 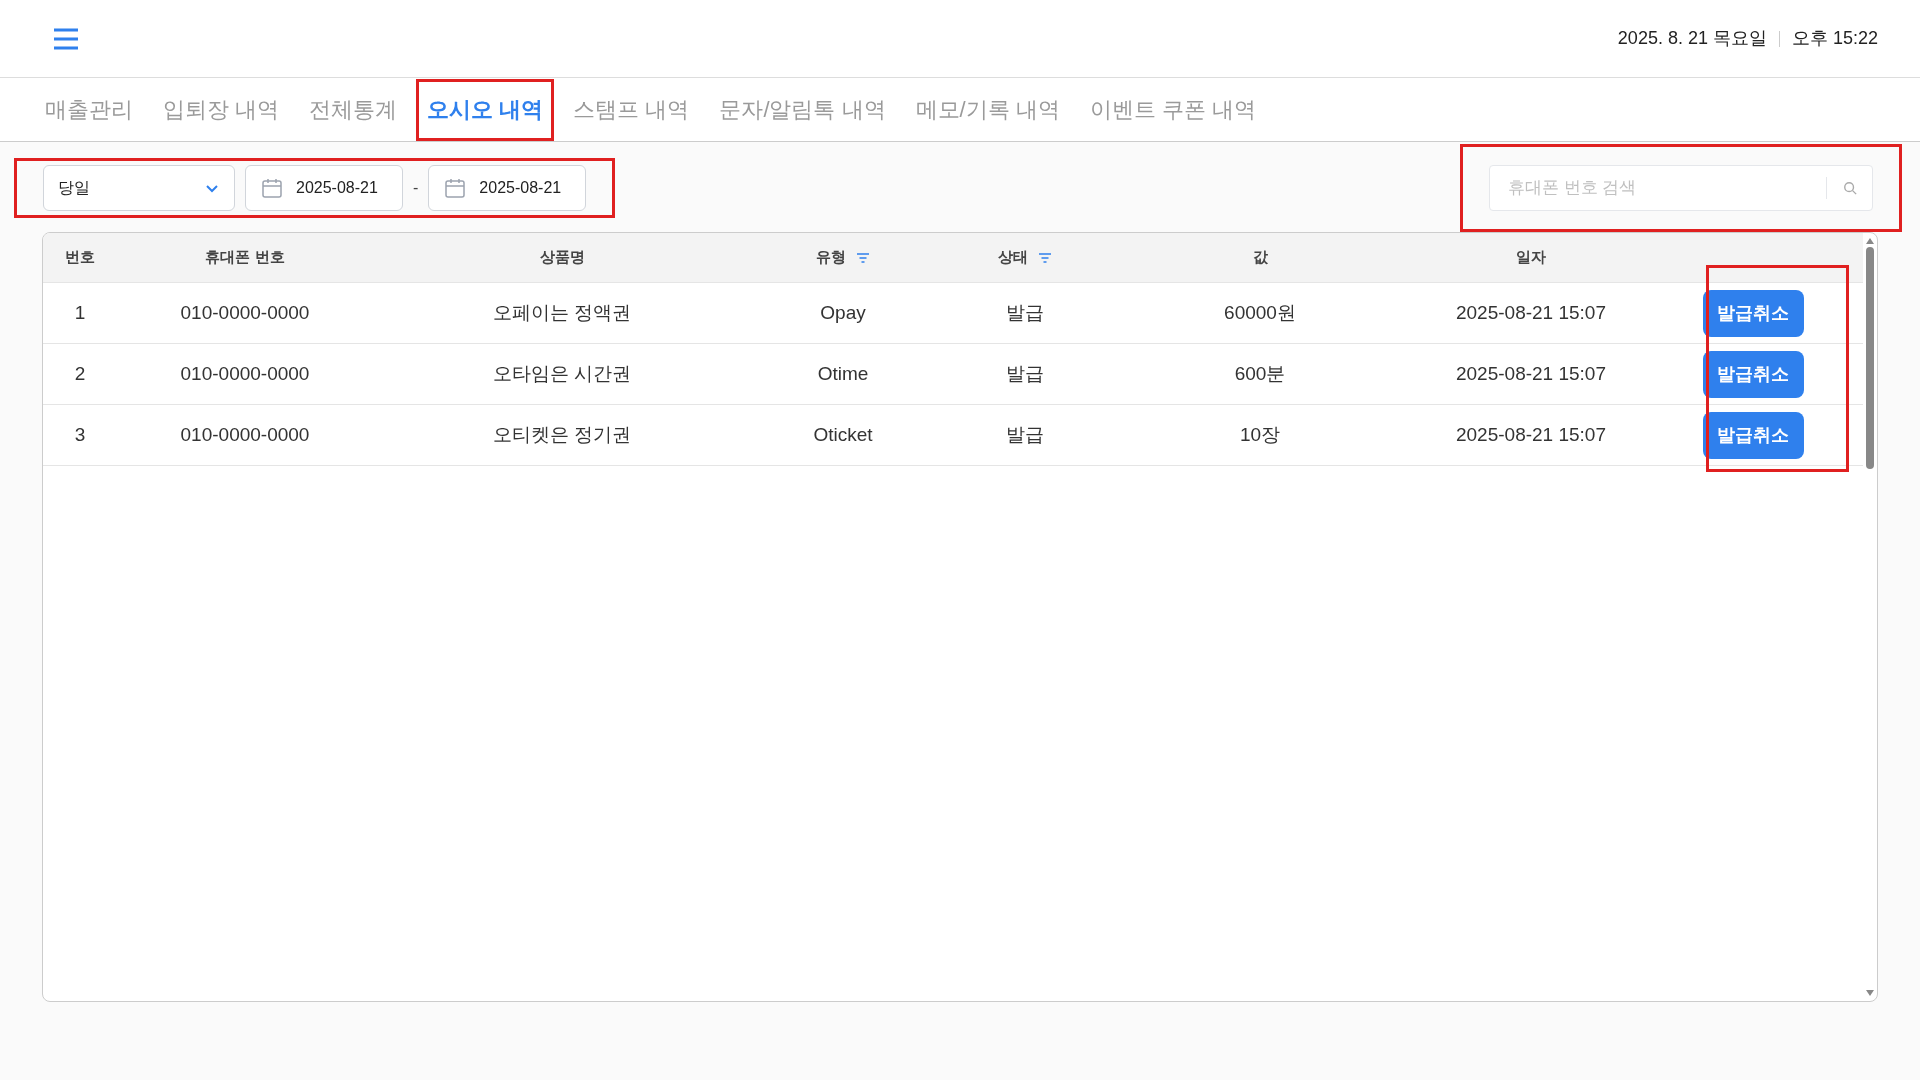 I want to click on table-cell-text: 오티켓은 정기권, so click(x=562, y=434).